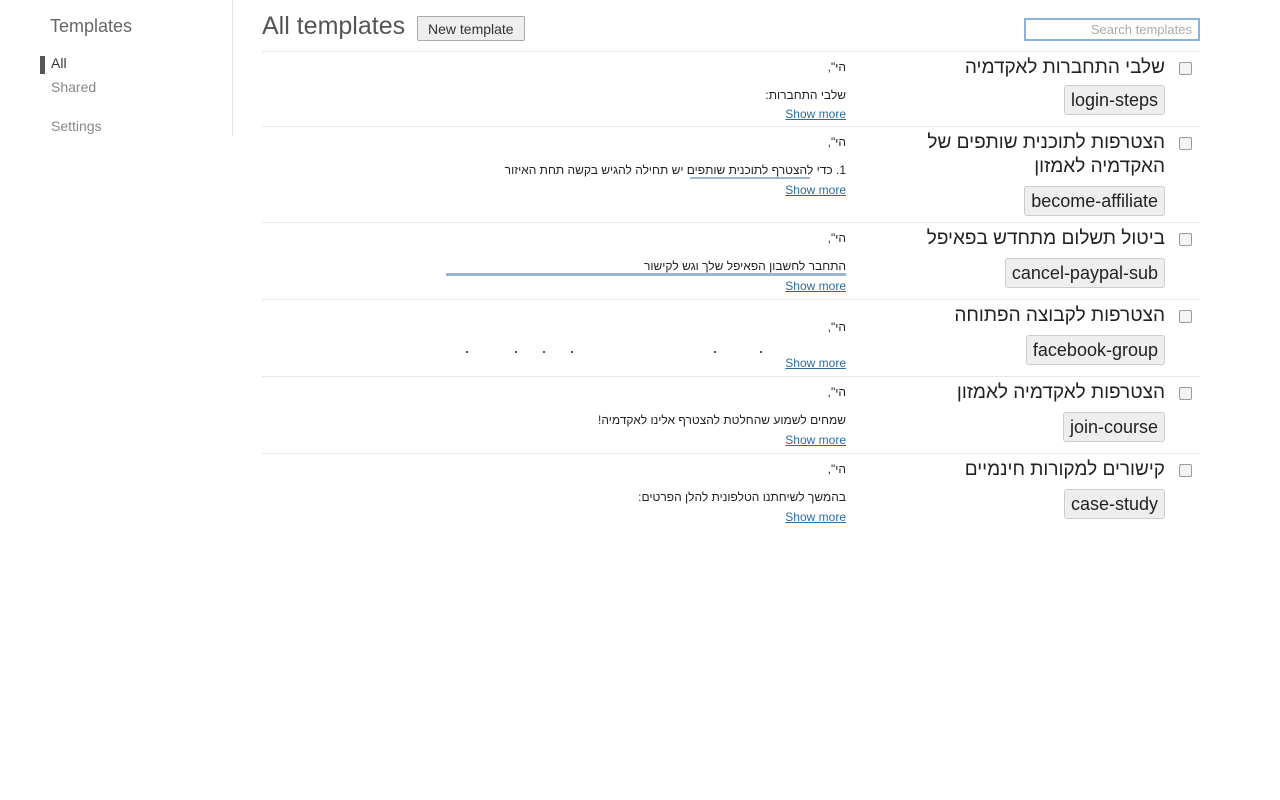 Image resolution: width=1280 pixels, height=800 pixels. Describe the element at coordinates (334, 26) in the screenshot. I see `page-title: All templates` at that location.